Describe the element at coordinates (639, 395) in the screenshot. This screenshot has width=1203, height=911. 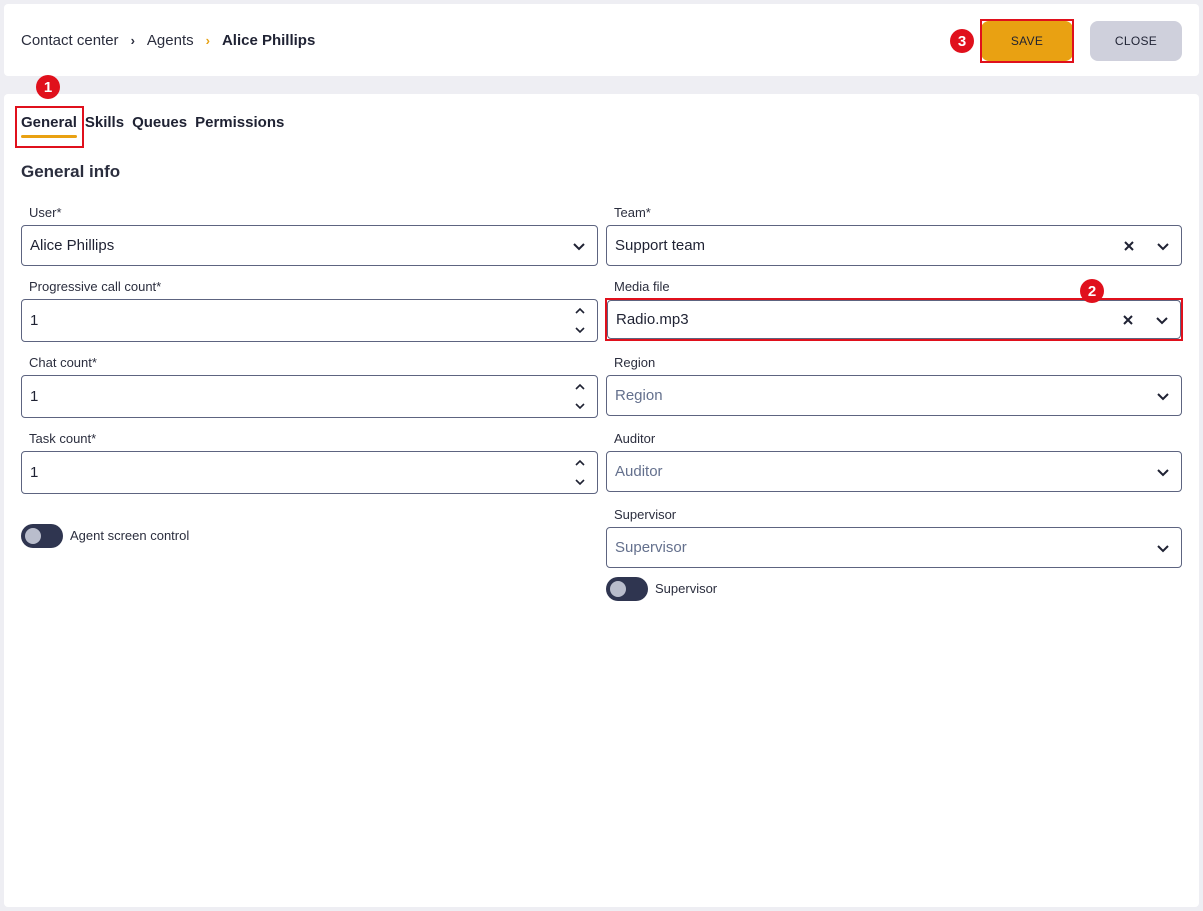
I see `region-placeholder: Region` at that location.